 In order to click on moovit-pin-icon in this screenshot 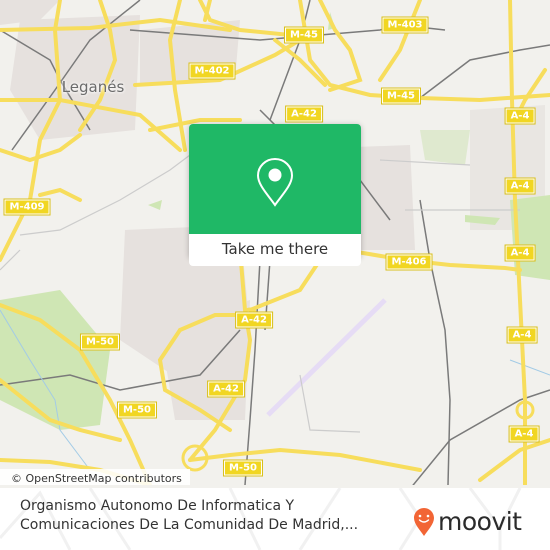, I will do `click(424, 522)`.